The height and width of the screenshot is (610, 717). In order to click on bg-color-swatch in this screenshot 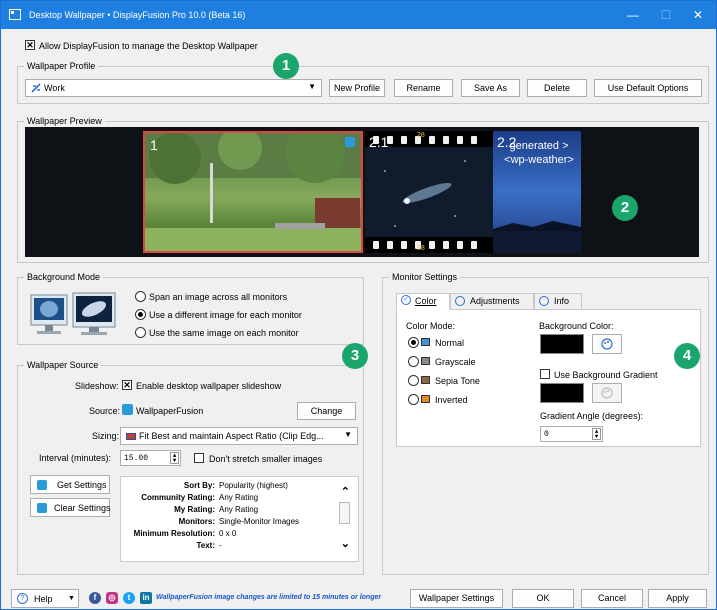, I will do `click(562, 344)`.